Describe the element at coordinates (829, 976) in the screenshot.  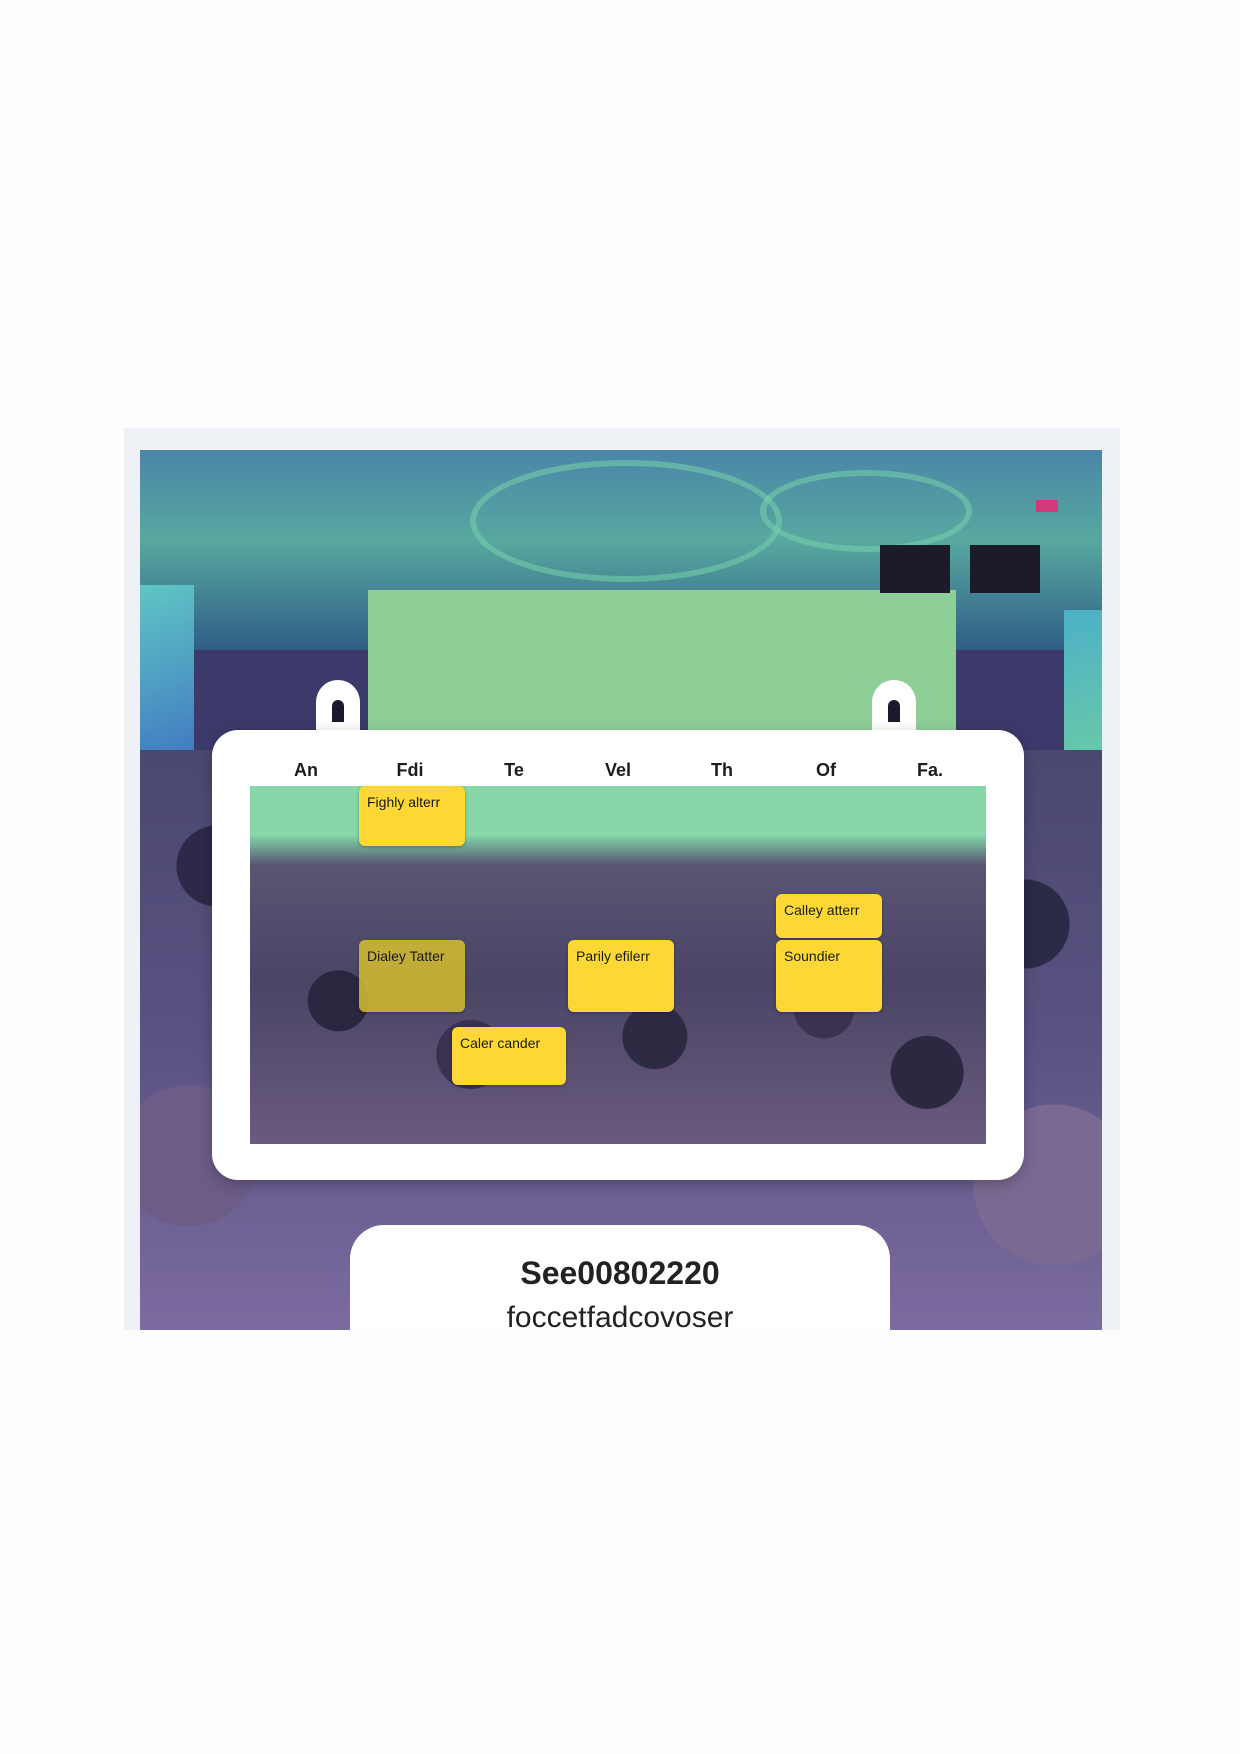
I see `event-card: Soundier` at that location.